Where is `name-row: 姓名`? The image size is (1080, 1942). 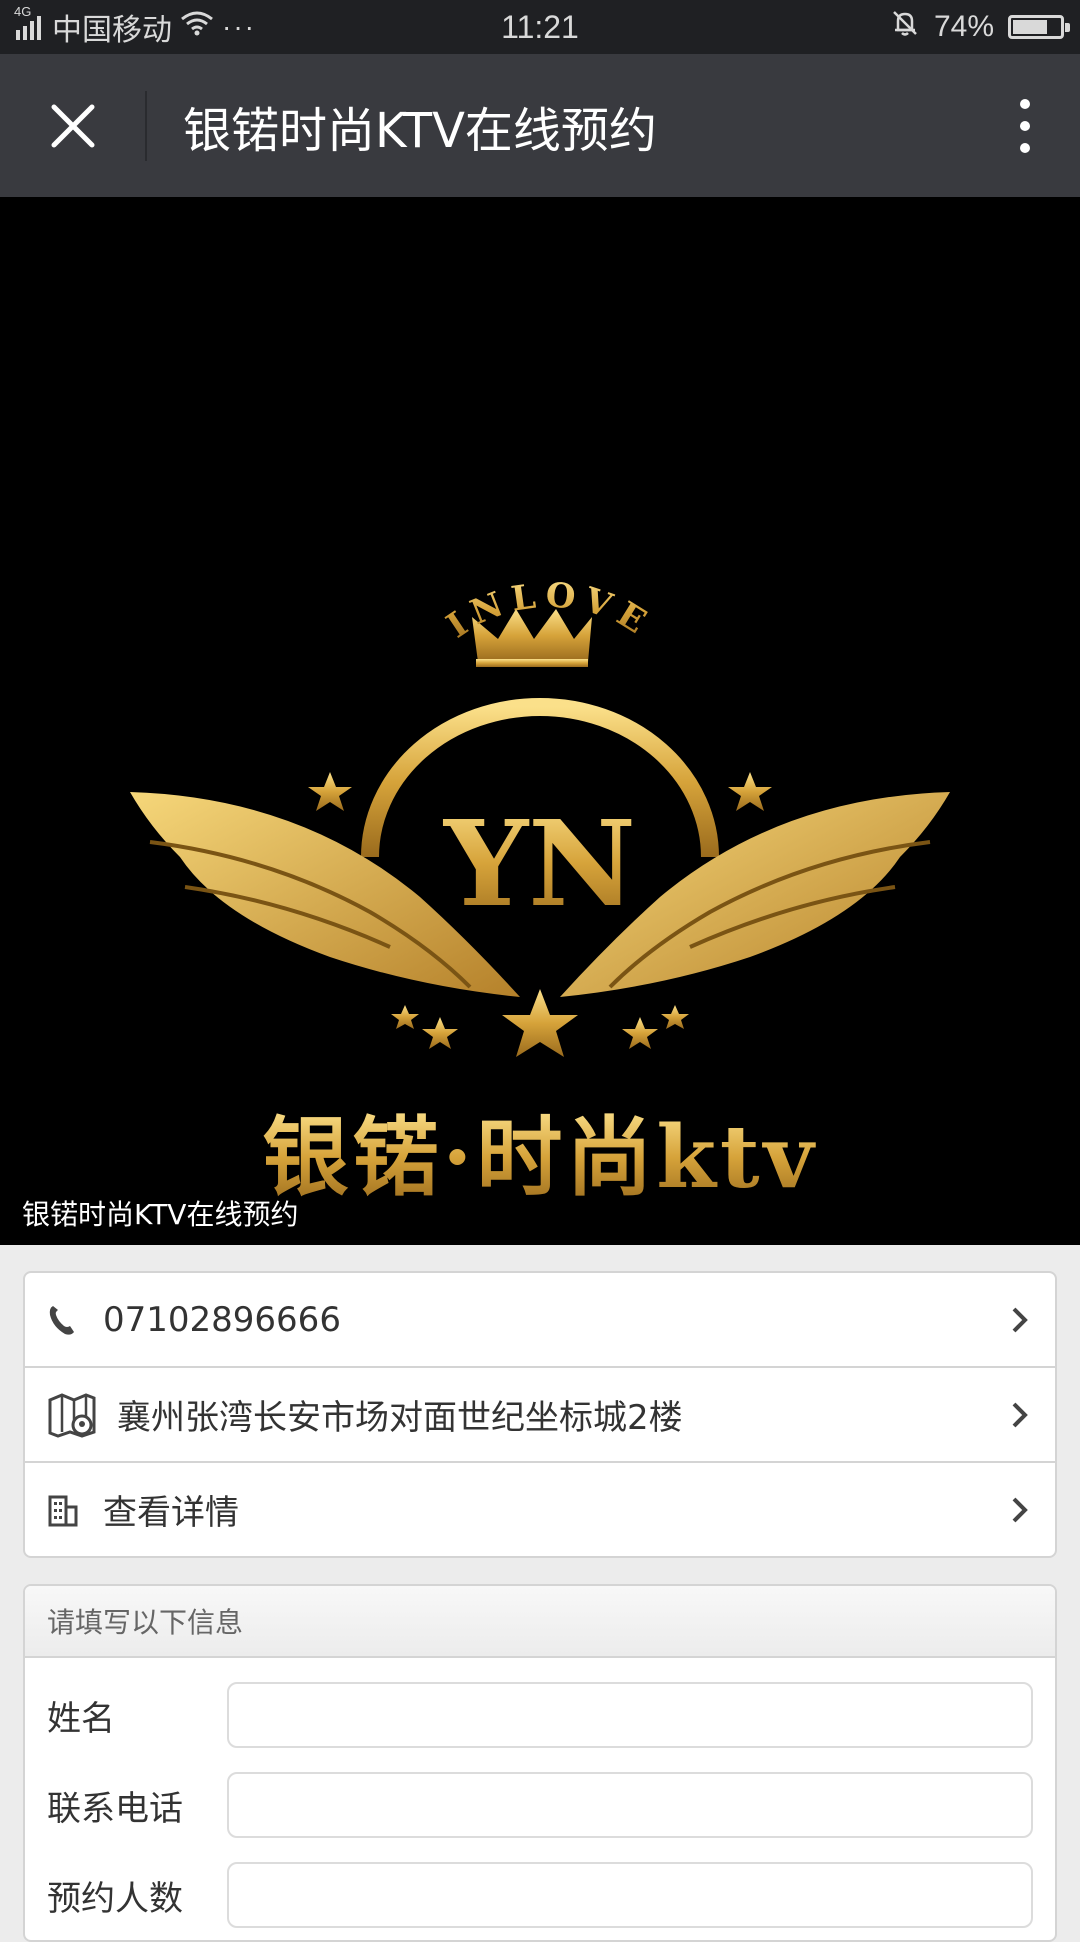 name-row: 姓名 is located at coordinates (540, 1715).